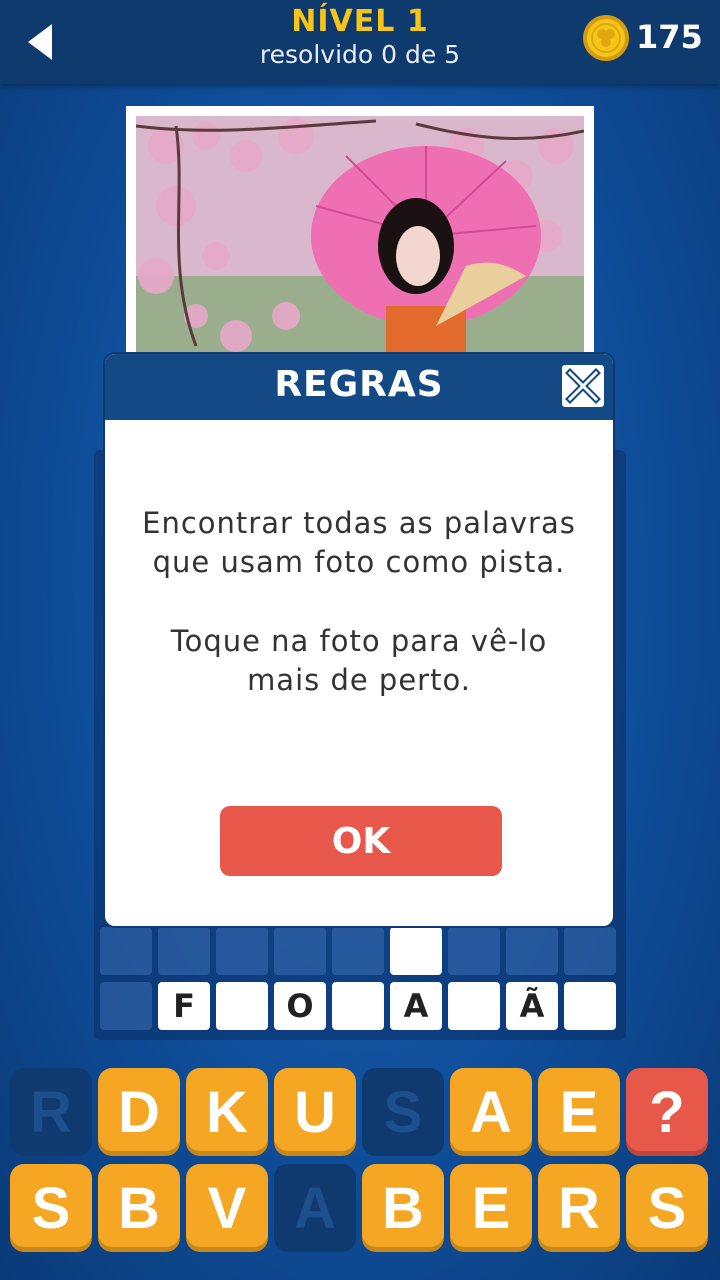  What do you see at coordinates (359, 384) in the screenshot?
I see `modal-title: REGRAS` at bounding box center [359, 384].